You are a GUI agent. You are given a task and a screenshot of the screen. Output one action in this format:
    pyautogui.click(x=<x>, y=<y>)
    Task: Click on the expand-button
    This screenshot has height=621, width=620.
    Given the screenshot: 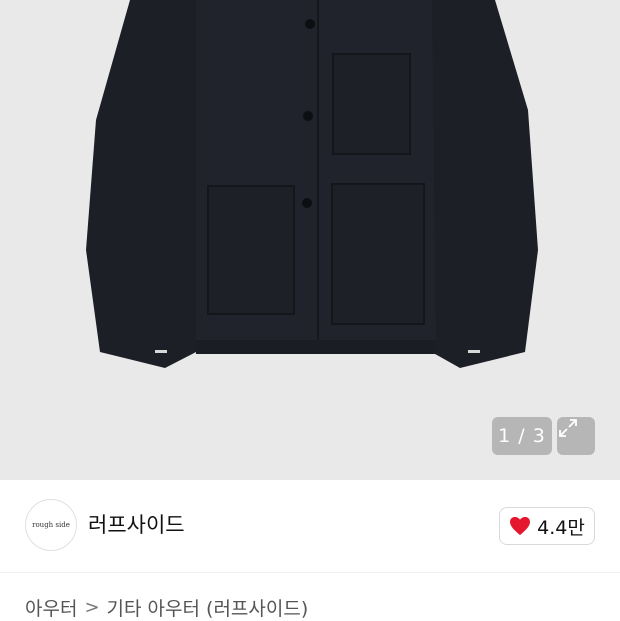 What is the action you would take?
    pyautogui.click(x=576, y=436)
    